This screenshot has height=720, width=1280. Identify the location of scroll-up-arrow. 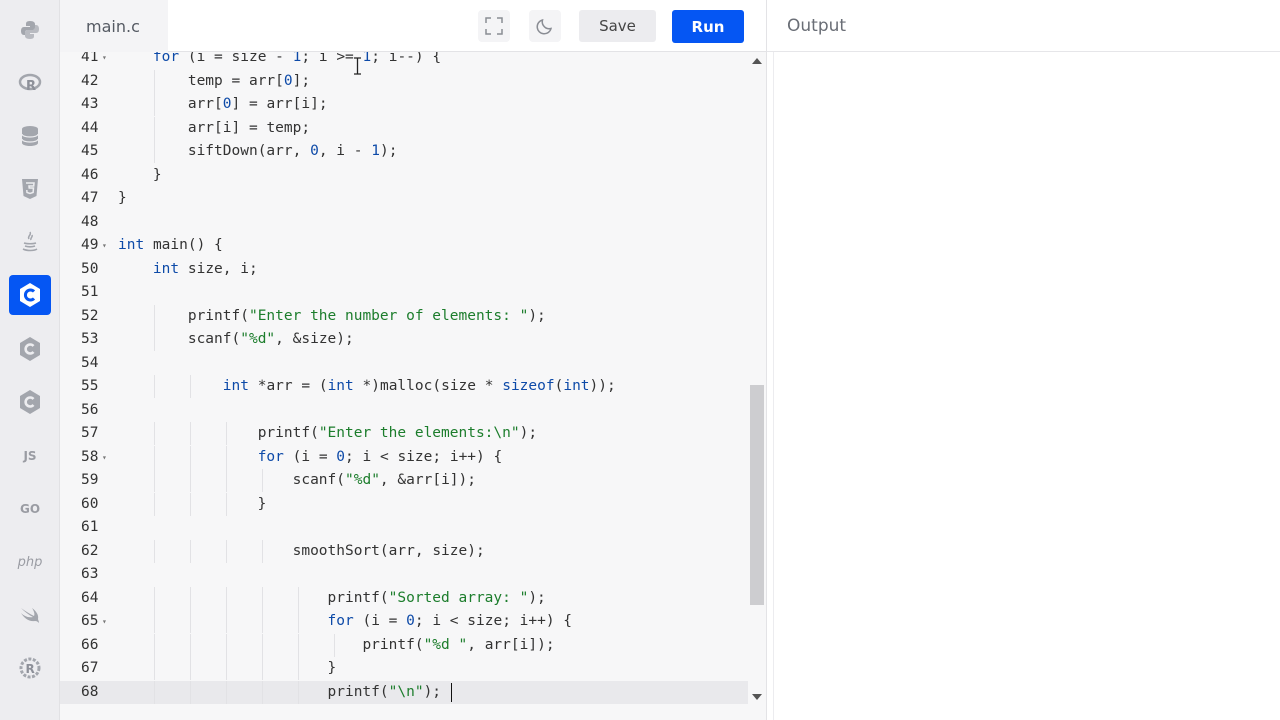
(757, 61).